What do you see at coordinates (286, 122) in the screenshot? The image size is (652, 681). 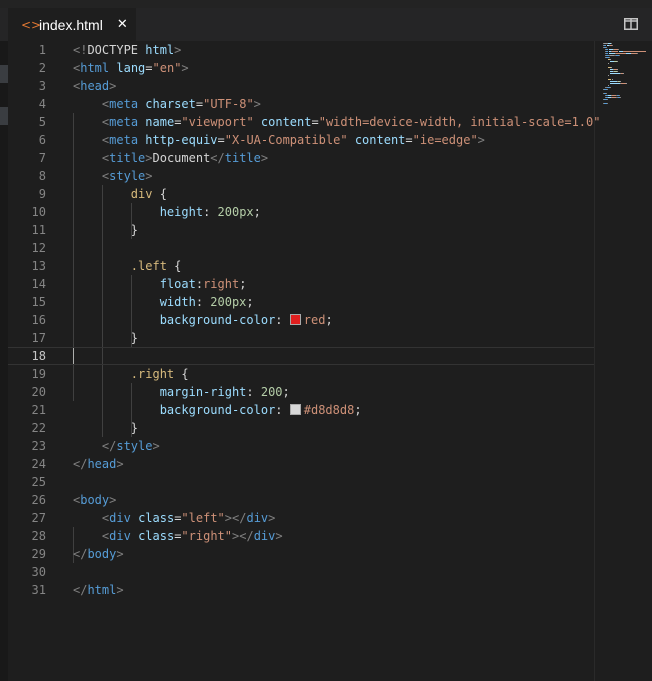 I see `code-token: content` at bounding box center [286, 122].